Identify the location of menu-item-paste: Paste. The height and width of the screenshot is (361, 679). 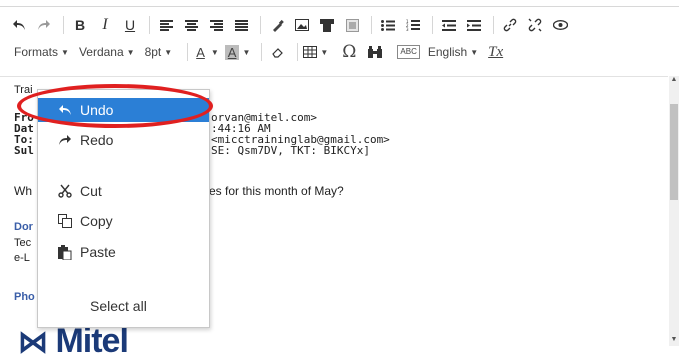
(123, 252).